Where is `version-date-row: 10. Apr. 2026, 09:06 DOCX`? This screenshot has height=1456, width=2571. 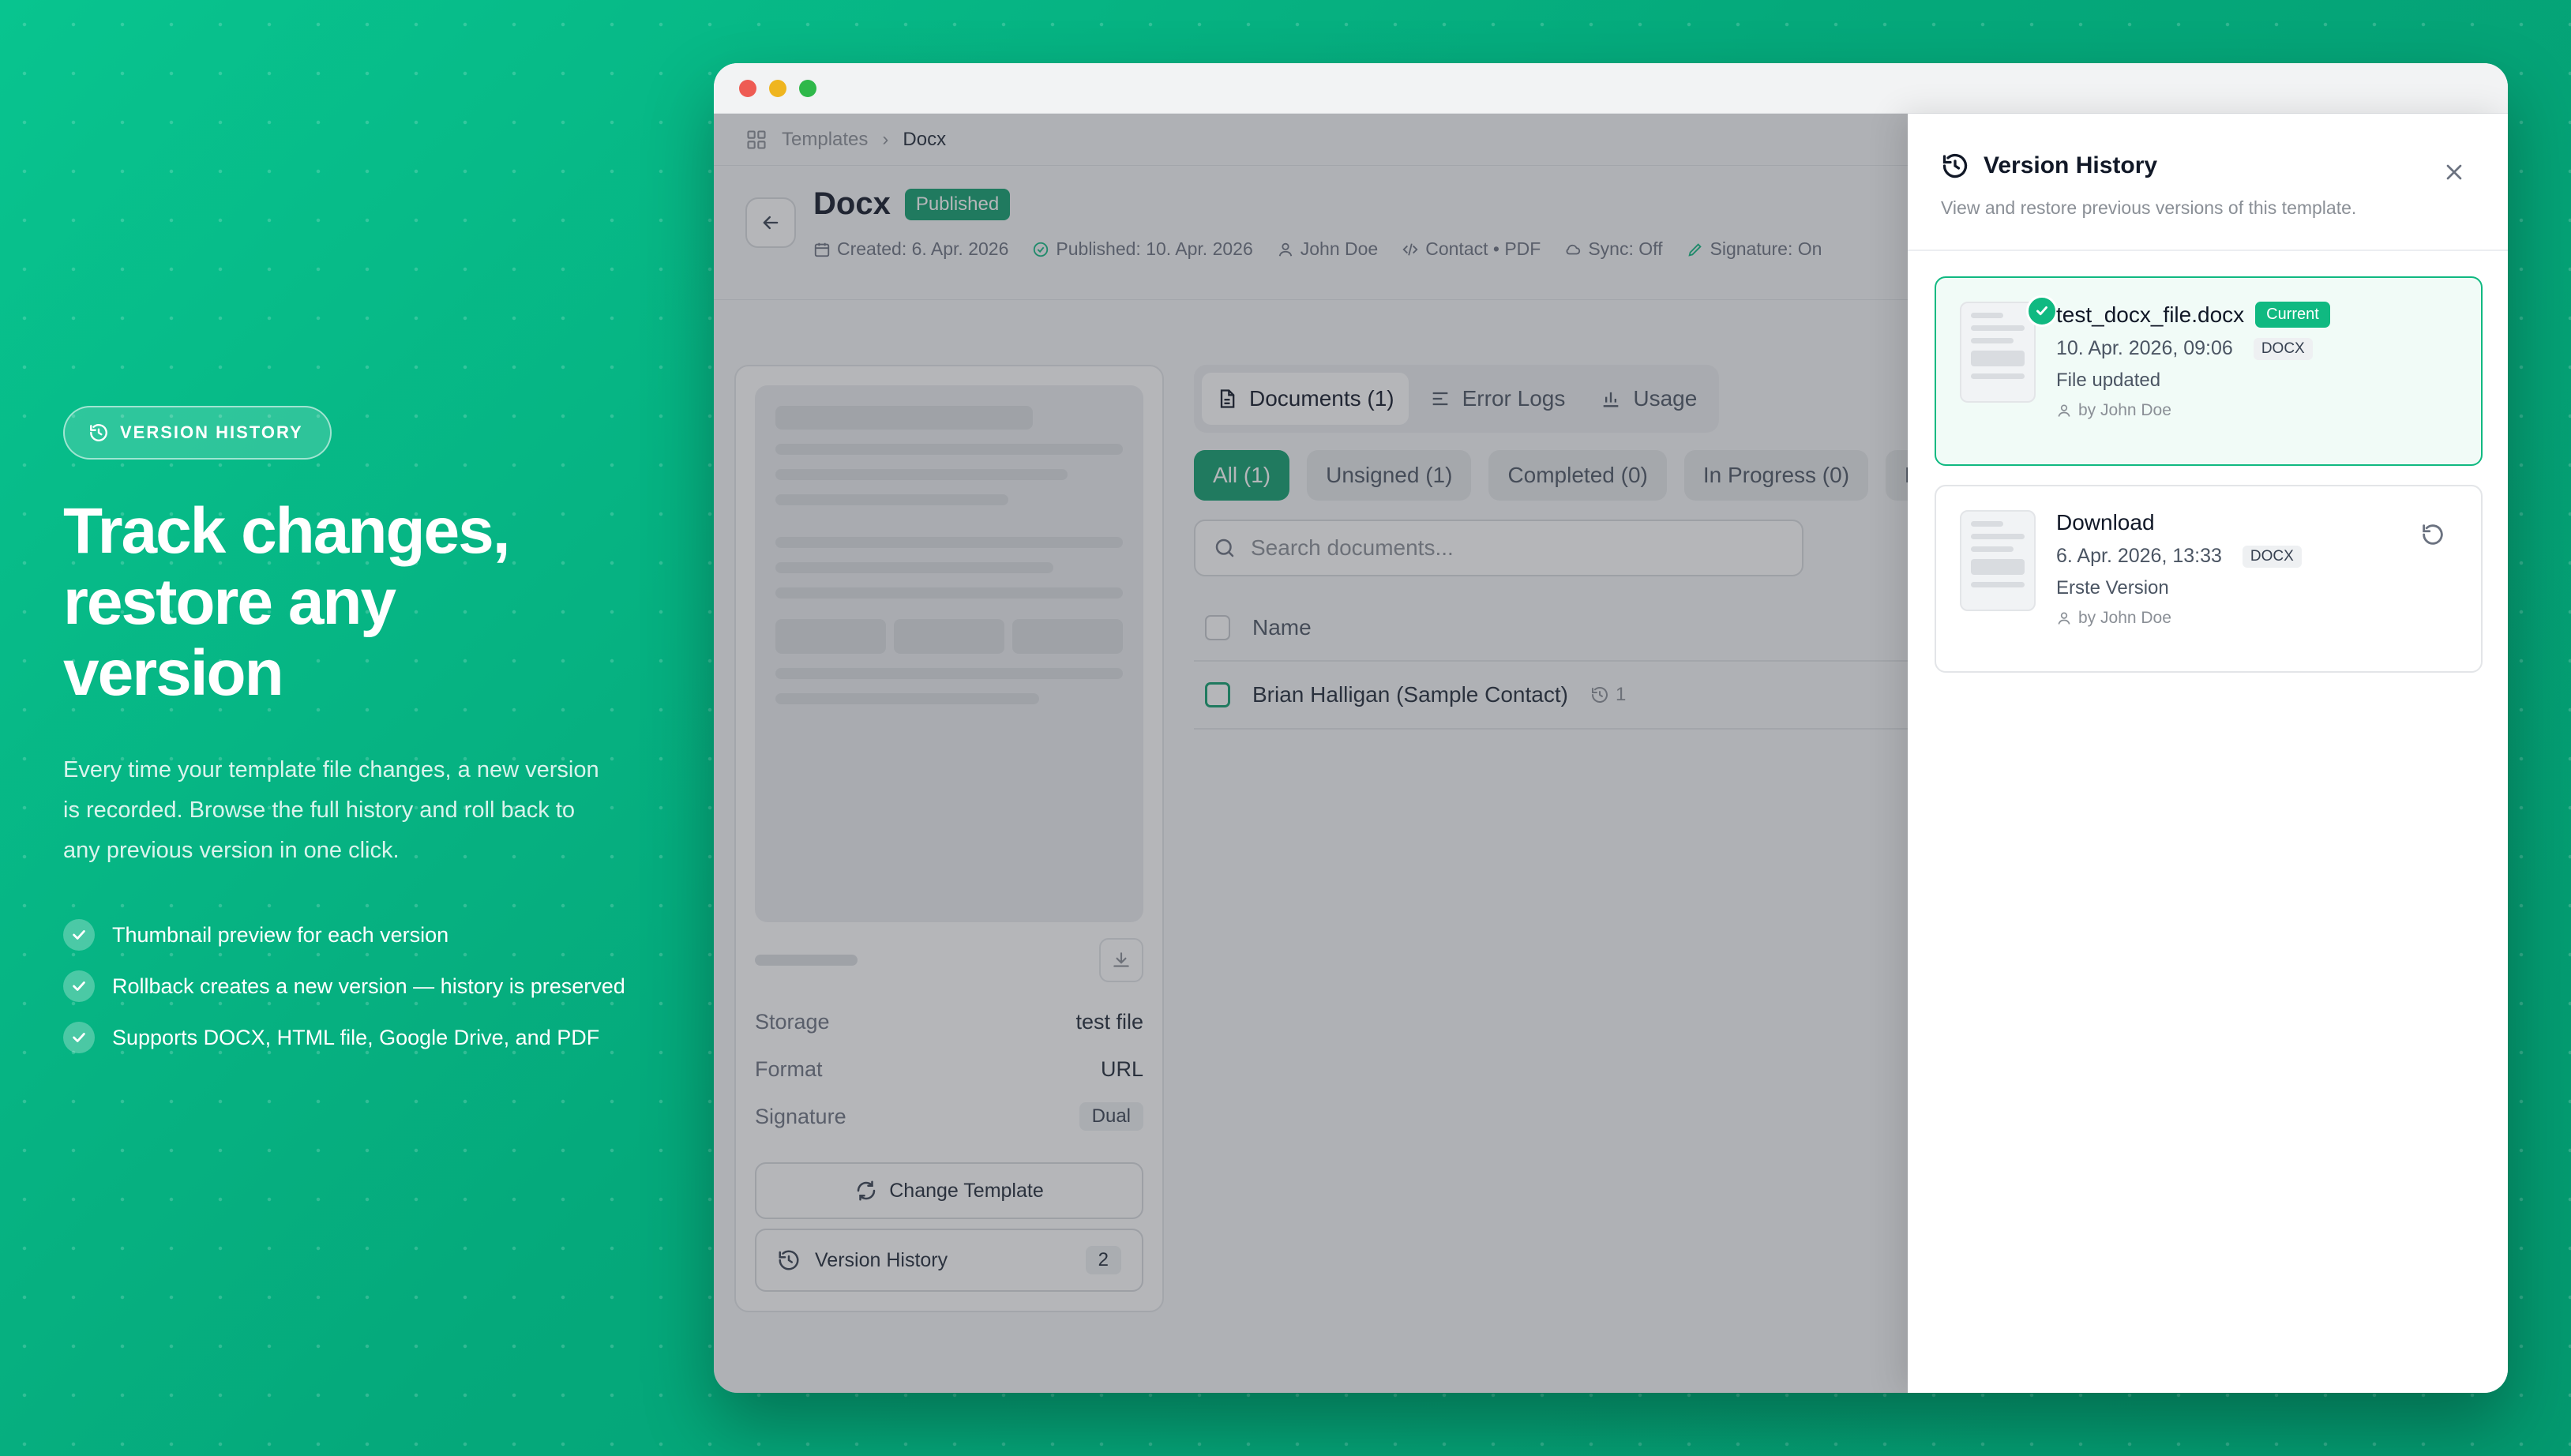
version-date-row: 10. Apr. 2026, 09:06 DOCX is located at coordinates (2193, 348).